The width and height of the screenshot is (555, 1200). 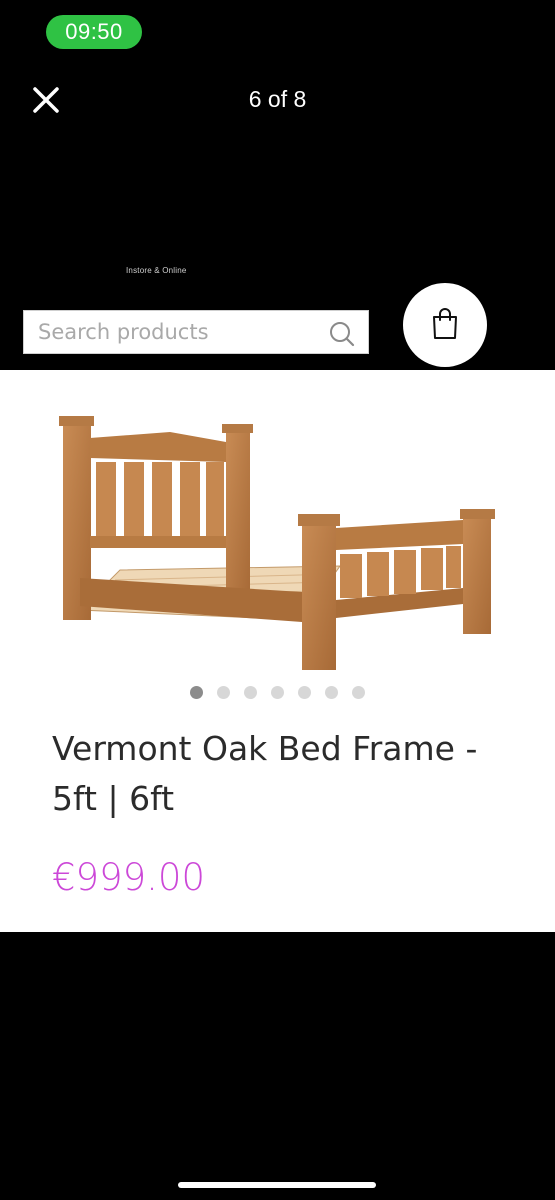 I want to click on product-title: Vermont Oak Bed Frame - 5ft | 6ft, so click(x=265, y=773).